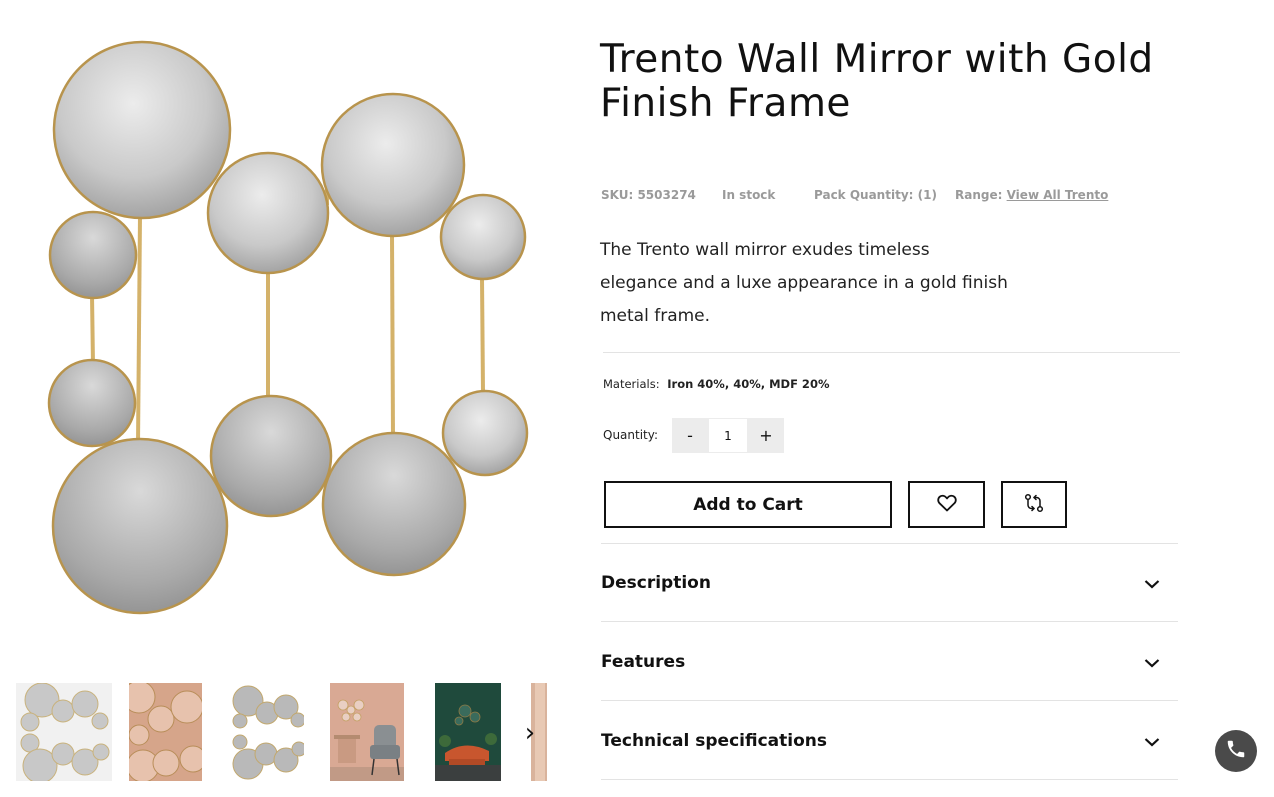 The height and width of the screenshot is (797, 1274). I want to click on wishlist-button, so click(946, 504).